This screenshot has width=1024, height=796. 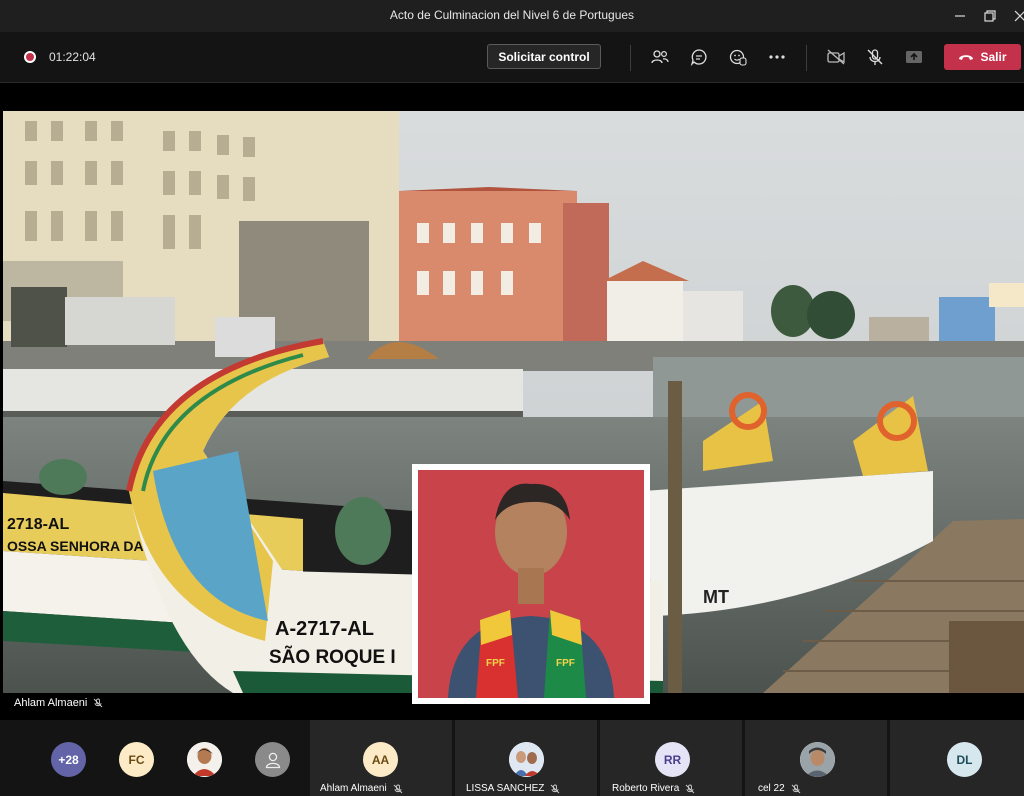 What do you see at coordinates (966, 57) in the screenshot?
I see `hangup-icon` at bounding box center [966, 57].